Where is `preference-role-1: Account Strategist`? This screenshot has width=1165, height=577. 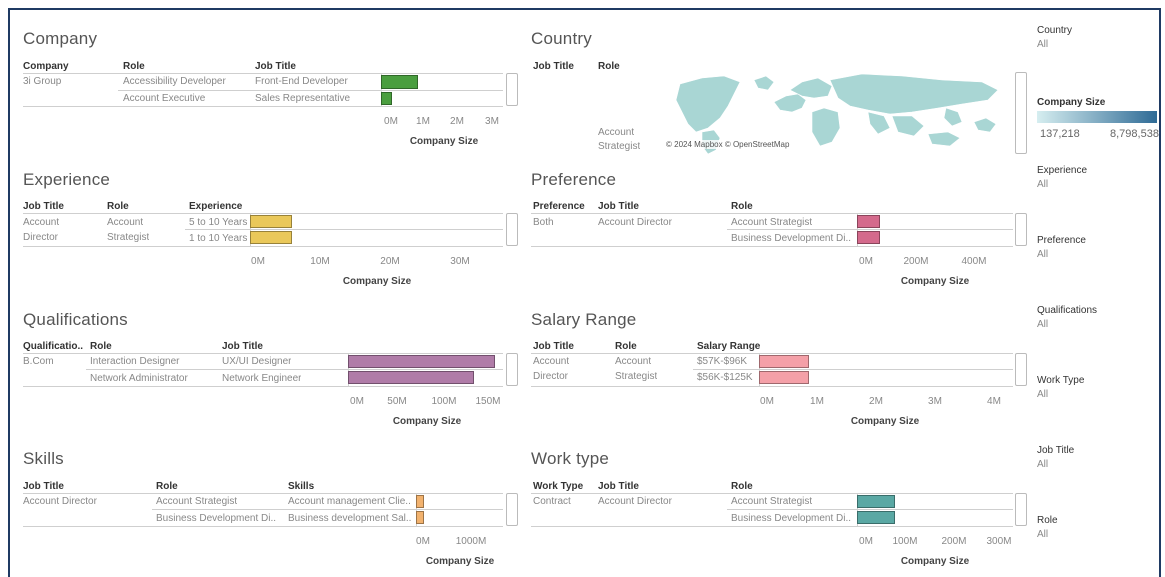
preference-role-1: Account Strategist is located at coordinates (772, 222).